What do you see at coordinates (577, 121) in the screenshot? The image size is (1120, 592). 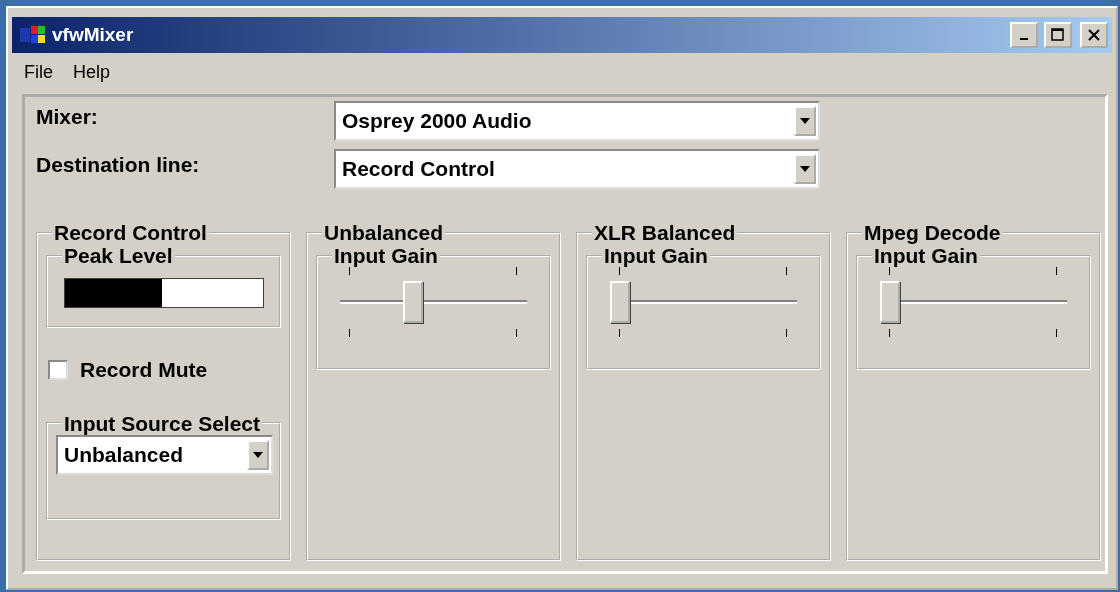 I see `mixer-dropdown: Osprey 2000 Audio` at bounding box center [577, 121].